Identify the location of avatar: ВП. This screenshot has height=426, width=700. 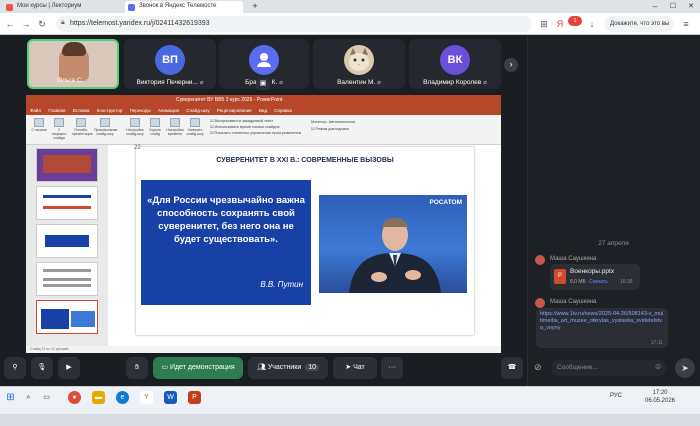
(170, 60).